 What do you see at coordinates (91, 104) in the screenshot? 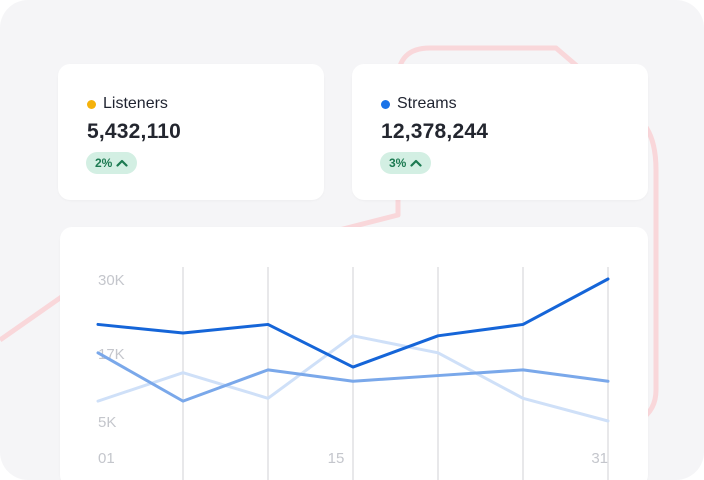
I see `listeners-dot` at bounding box center [91, 104].